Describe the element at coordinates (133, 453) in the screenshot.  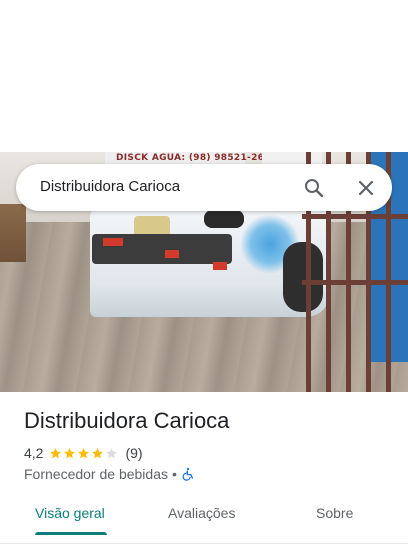
I see `review-count: (9)` at that location.